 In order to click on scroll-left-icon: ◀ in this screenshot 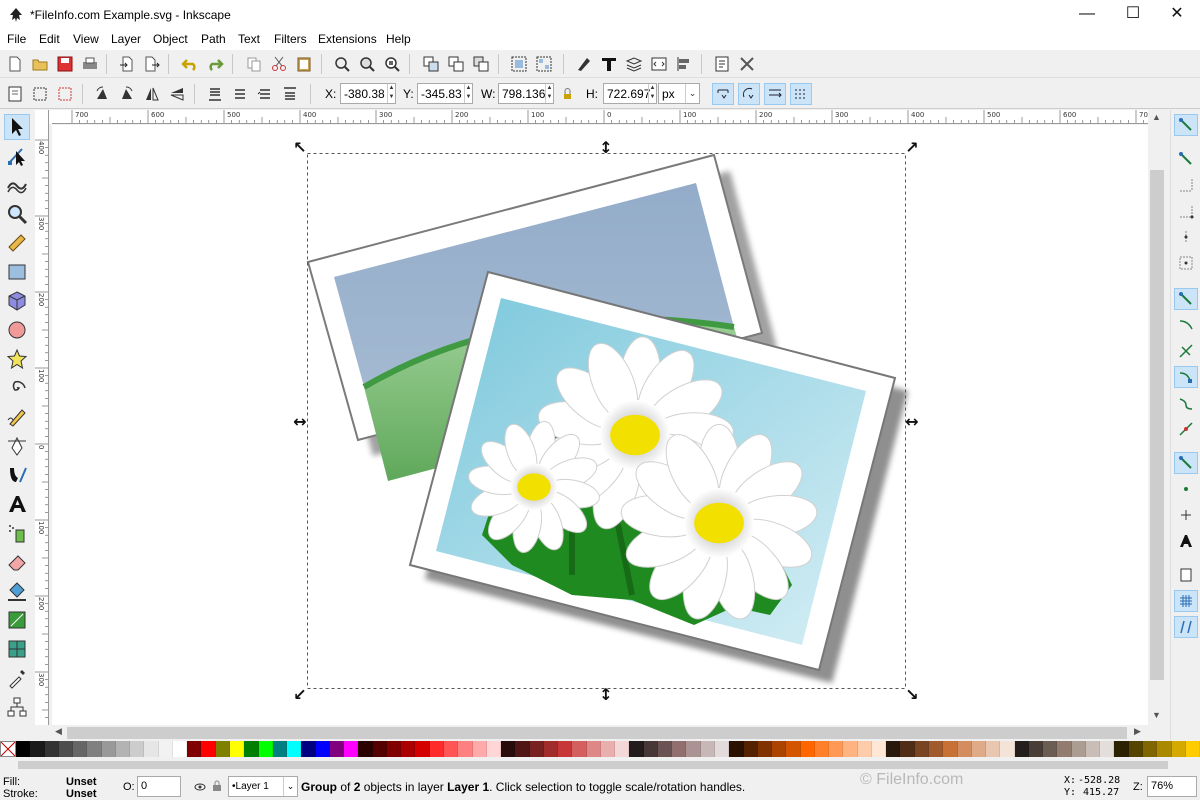, I will do `click(58, 731)`.